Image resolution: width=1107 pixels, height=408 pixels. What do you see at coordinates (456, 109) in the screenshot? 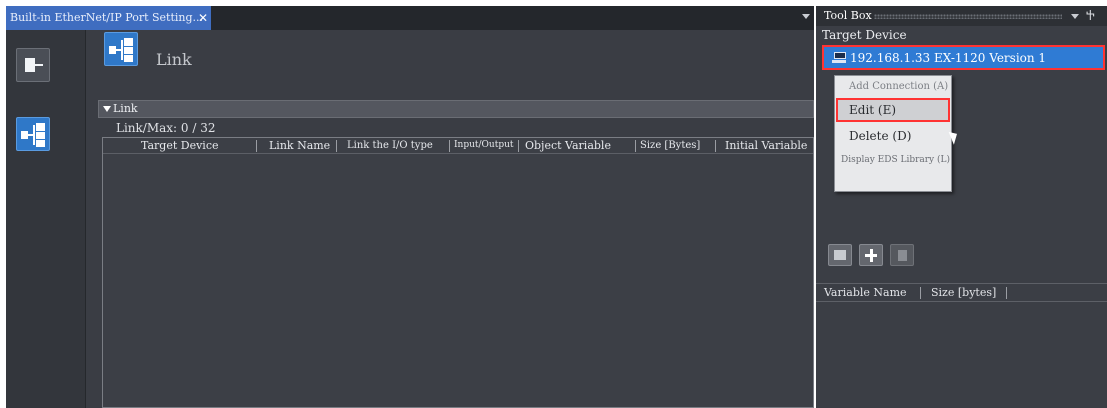
I see `link-section-header: Link` at bounding box center [456, 109].